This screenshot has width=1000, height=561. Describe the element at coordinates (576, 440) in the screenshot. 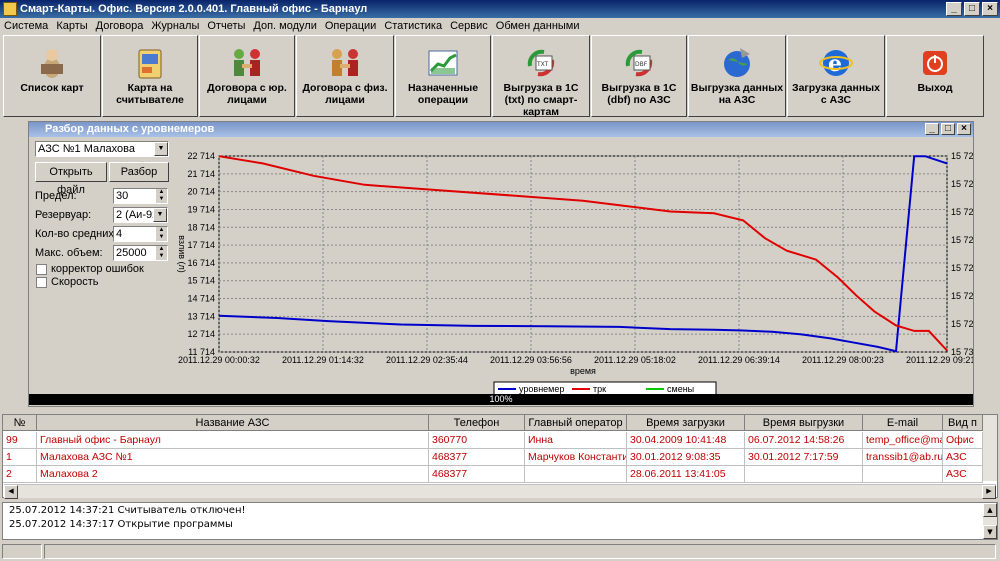

I see `table-cell: Инна` at that location.